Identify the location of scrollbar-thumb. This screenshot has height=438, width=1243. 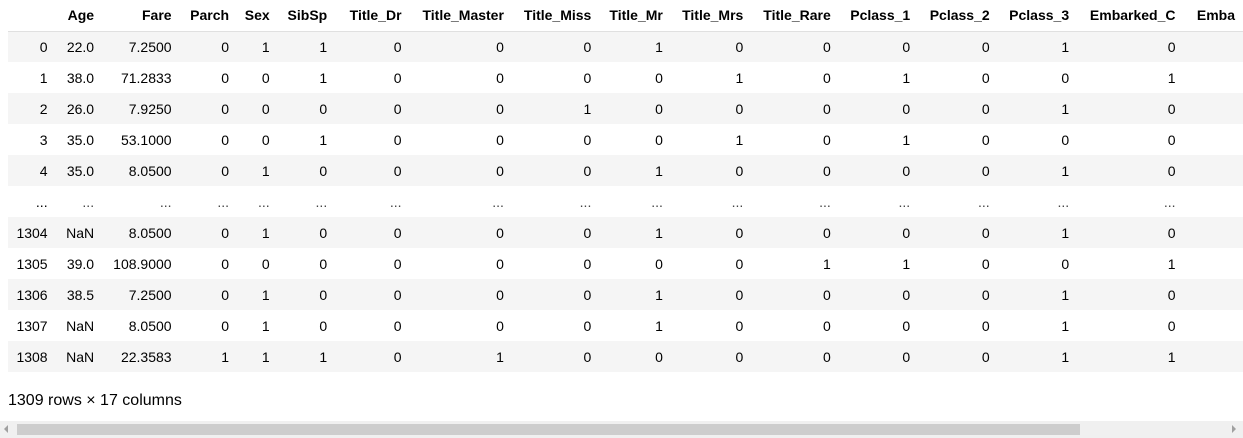
(548, 429).